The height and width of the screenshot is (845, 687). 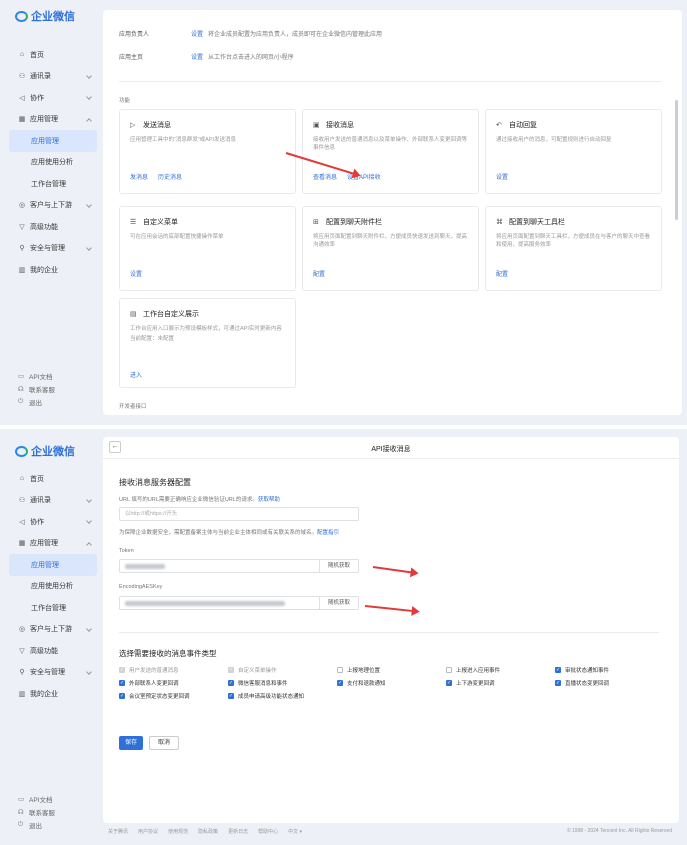 What do you see at coordinates (197, 33) in the screenshot?
I see `owner-set-link: 设置` at bounding box center [197, 33].